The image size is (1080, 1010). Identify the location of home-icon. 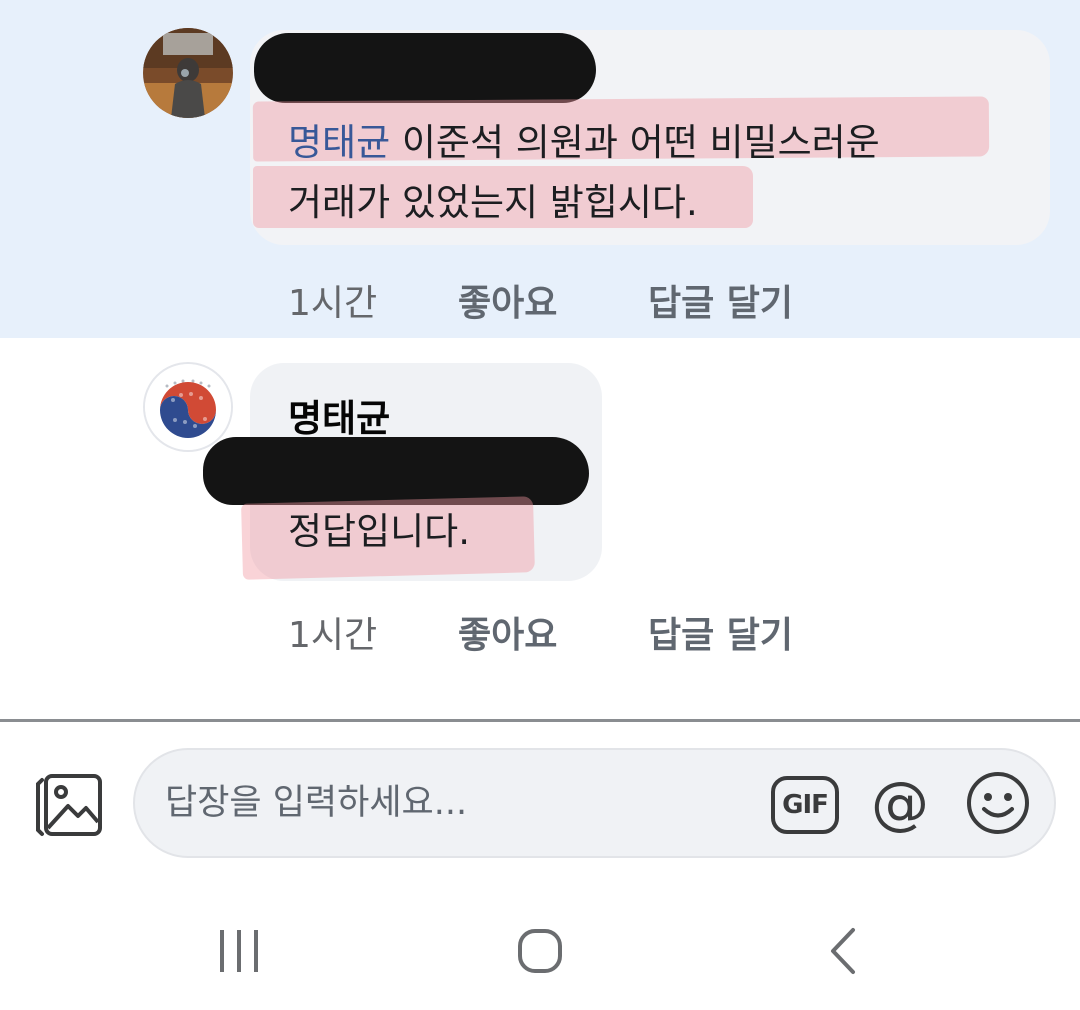
(540, 951).